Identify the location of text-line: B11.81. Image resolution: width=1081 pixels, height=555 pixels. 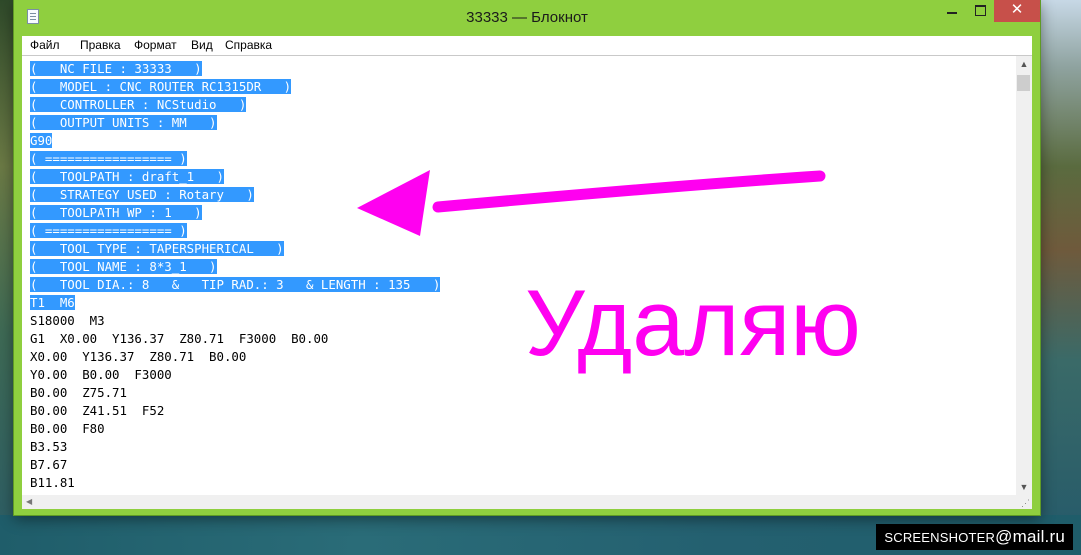
(235, 483).